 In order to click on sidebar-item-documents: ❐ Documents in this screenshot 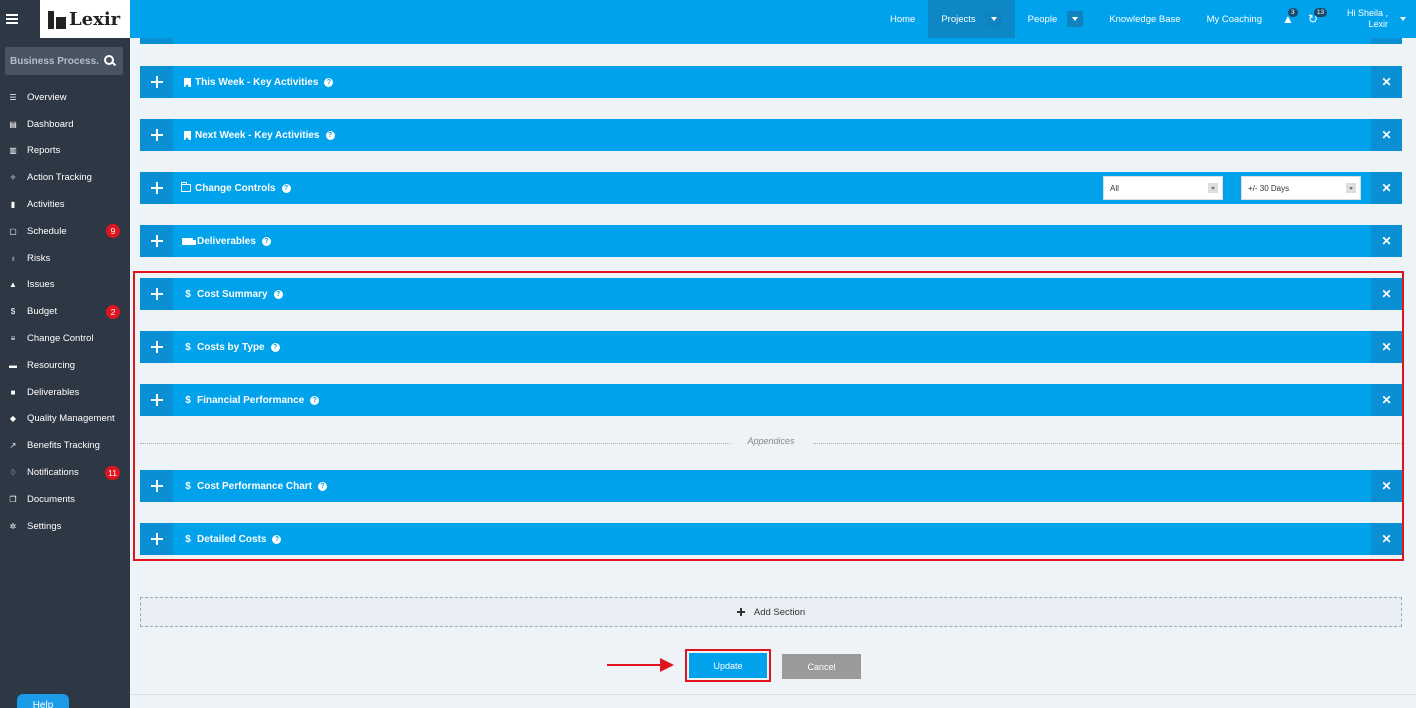, I will do `click(65, 499)`.